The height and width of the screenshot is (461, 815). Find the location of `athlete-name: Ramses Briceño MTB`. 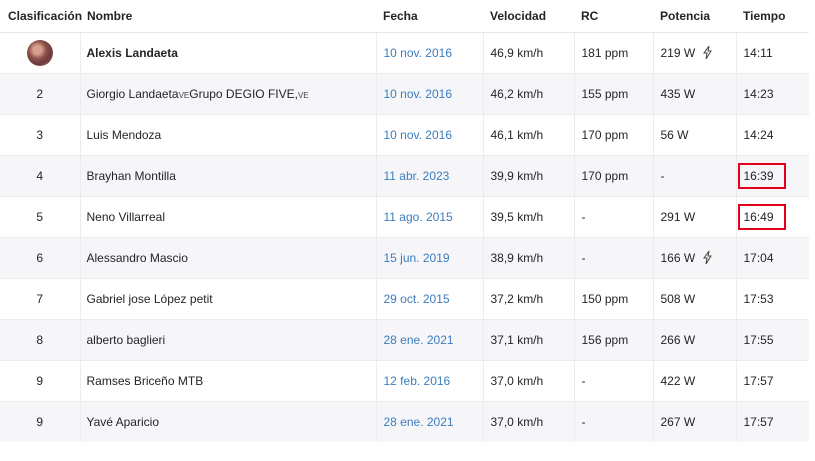

athlete-name: Ramses Briceño MTB is located at coordinates (227, 380).